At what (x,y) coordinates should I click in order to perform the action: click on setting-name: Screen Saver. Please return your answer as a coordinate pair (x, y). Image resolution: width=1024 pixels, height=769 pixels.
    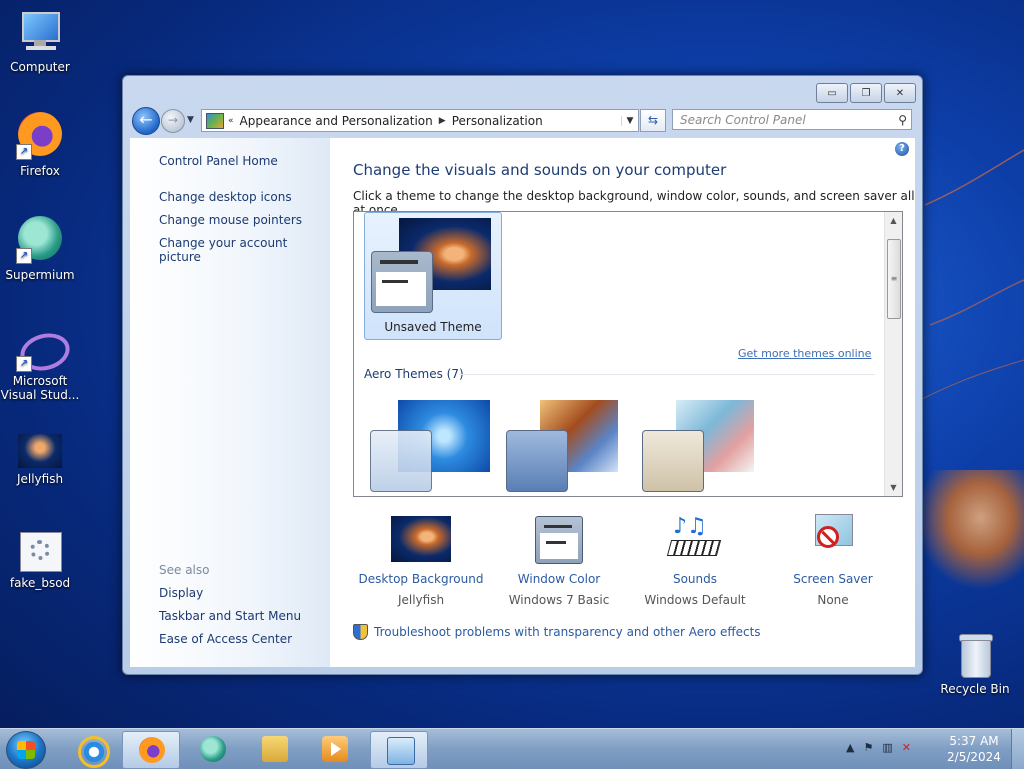
    Looking at the image, I should click on (833, 579).